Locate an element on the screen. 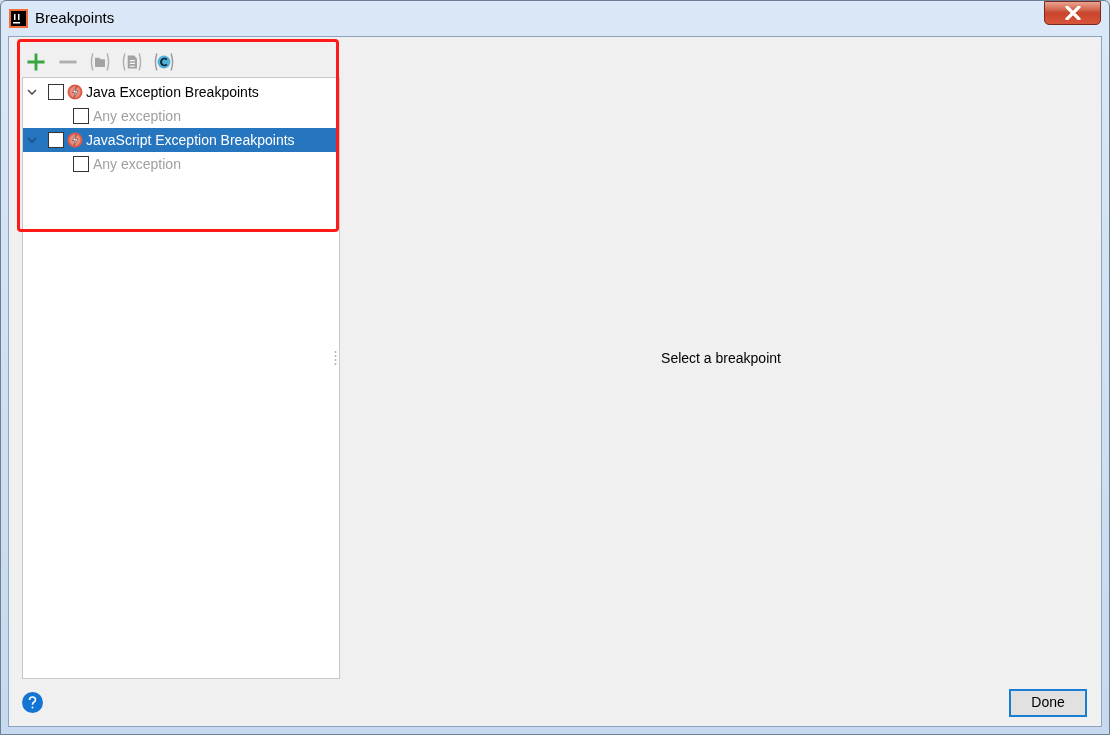 Image resolution: width=1110 pixels, height=735 pixels. tree-row: JavaScript Exception Breakpoints is located at coordinates (181, 140).